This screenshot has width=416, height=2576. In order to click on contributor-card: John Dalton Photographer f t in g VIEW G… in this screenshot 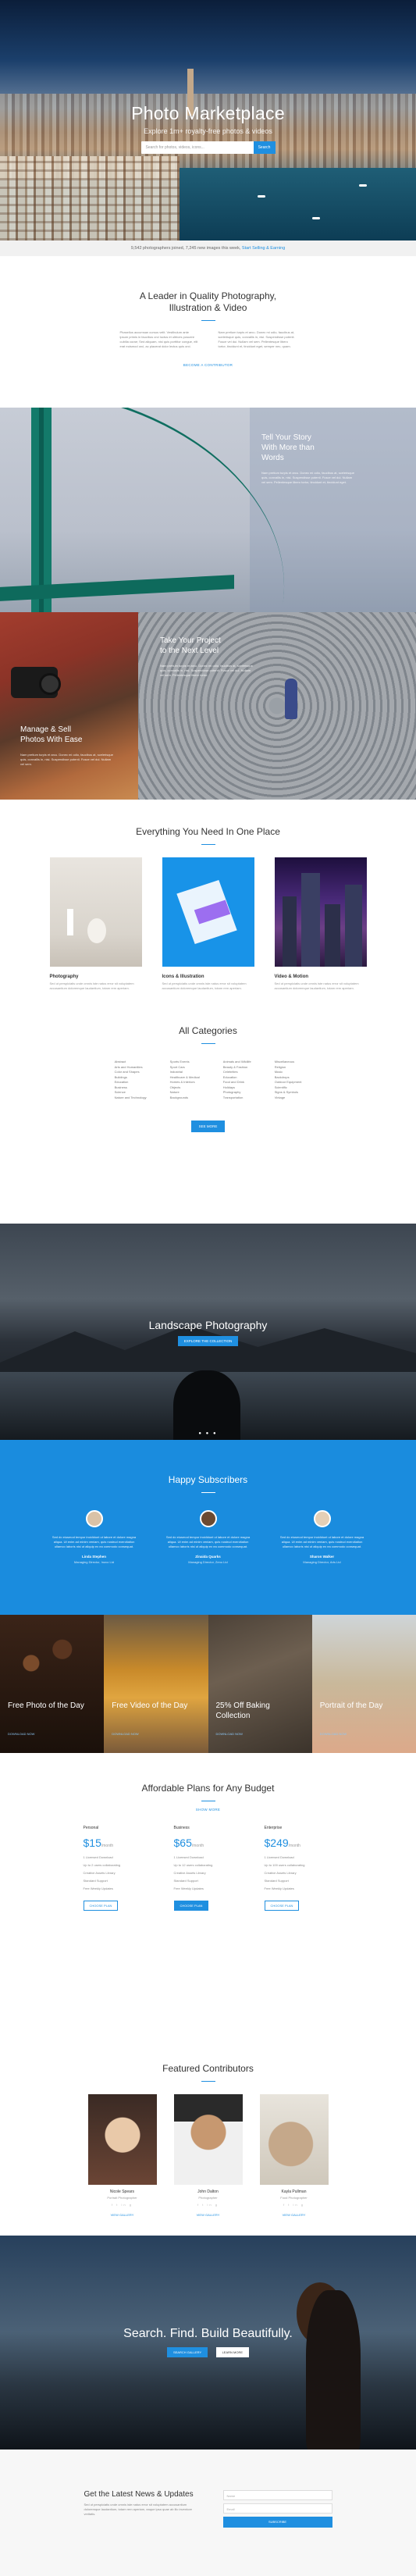, I will do `click(208, 2155)`.